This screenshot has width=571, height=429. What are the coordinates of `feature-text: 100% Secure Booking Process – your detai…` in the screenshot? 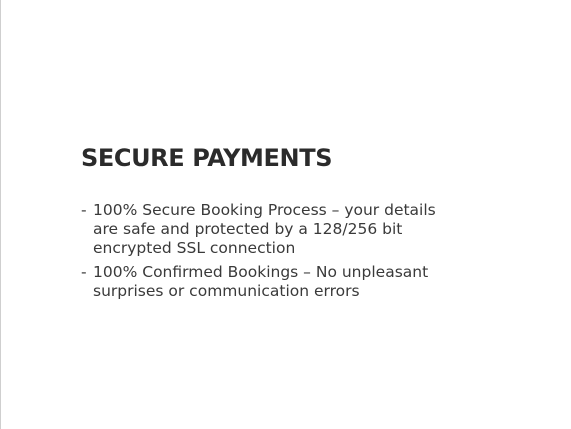 It's located at (264, 229).